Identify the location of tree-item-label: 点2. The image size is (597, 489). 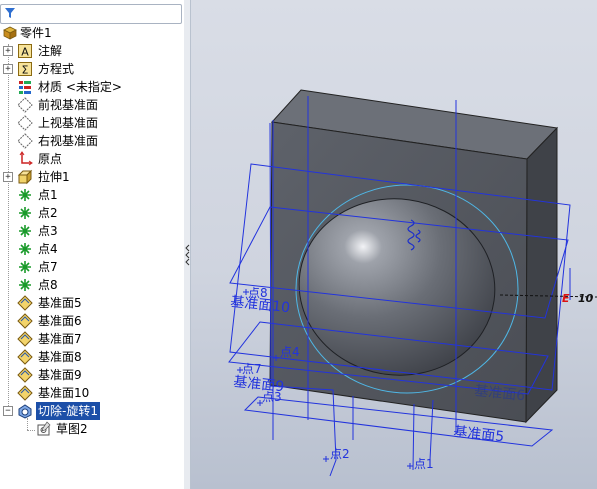
(48, 213).